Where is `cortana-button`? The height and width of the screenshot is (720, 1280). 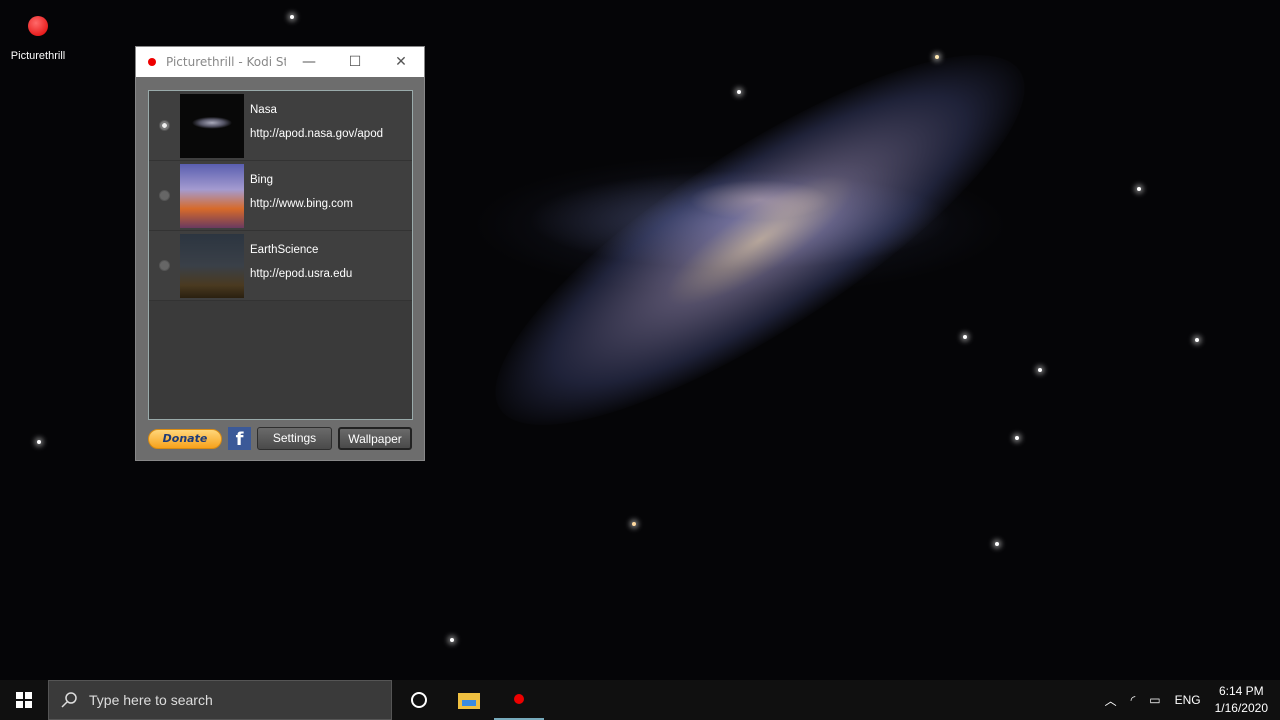
cortana-button is located at coordinates (419, 700).